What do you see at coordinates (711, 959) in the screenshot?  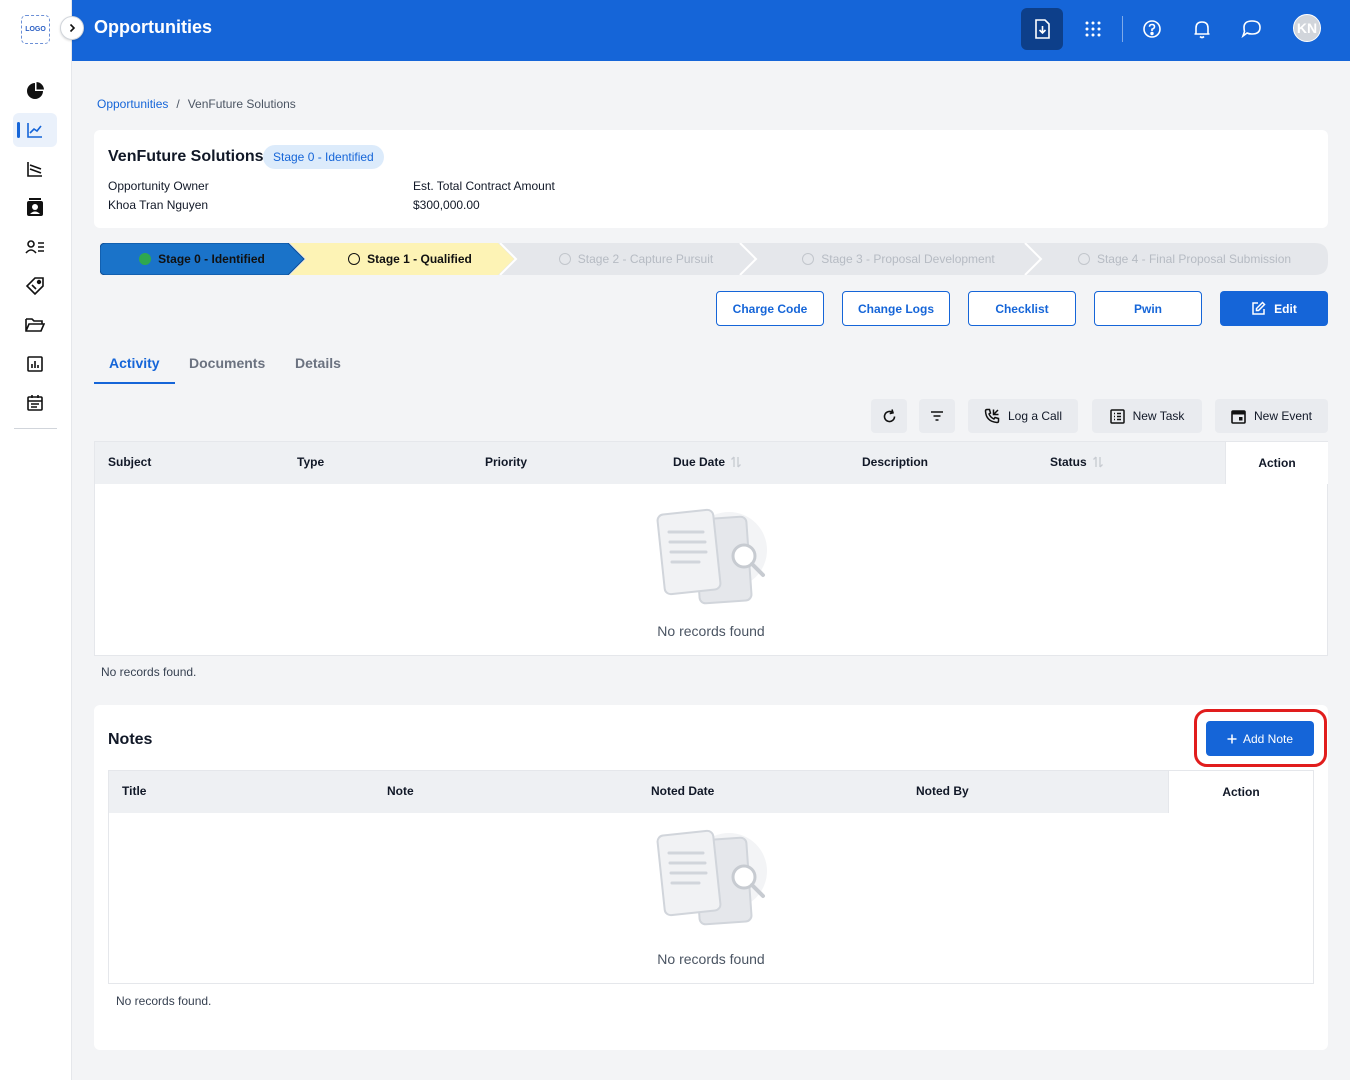 I see `notes-empty-text: No records found` at bounding box center [711, 959].